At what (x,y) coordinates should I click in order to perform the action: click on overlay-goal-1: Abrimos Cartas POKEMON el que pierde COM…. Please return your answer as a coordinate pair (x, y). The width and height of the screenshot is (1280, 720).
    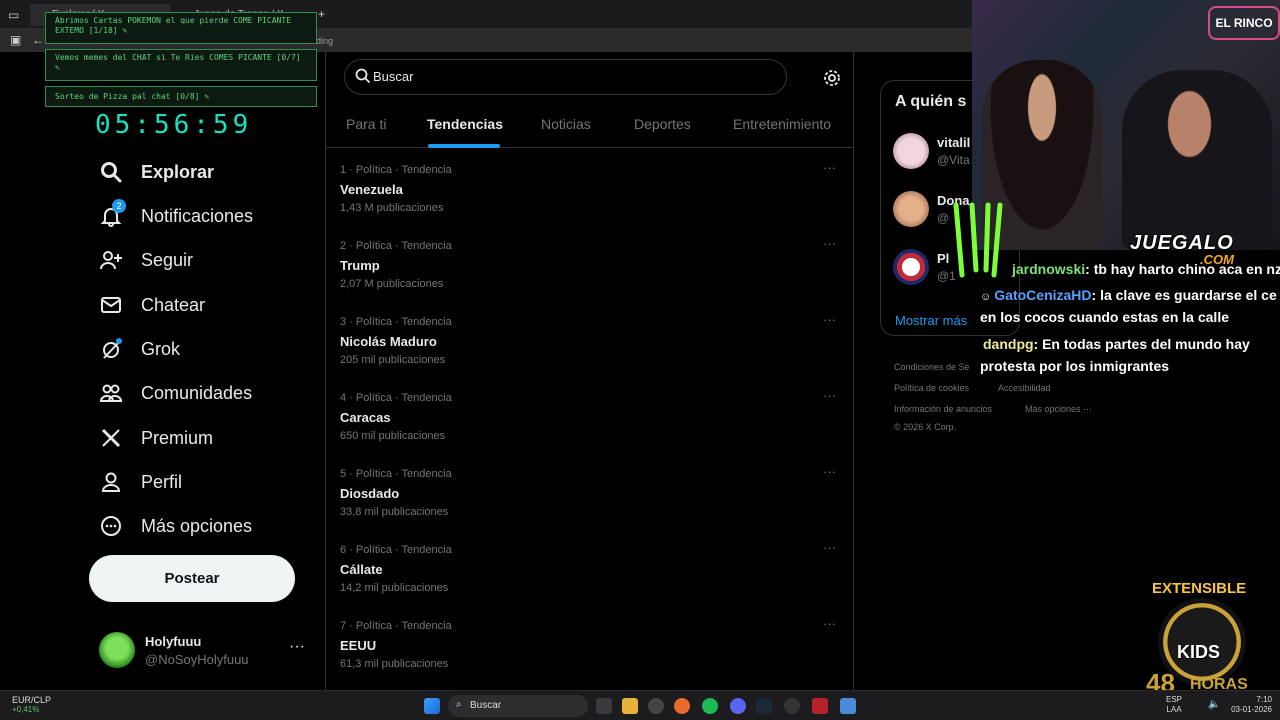
    Looking at the image, I should click on (181, 28).